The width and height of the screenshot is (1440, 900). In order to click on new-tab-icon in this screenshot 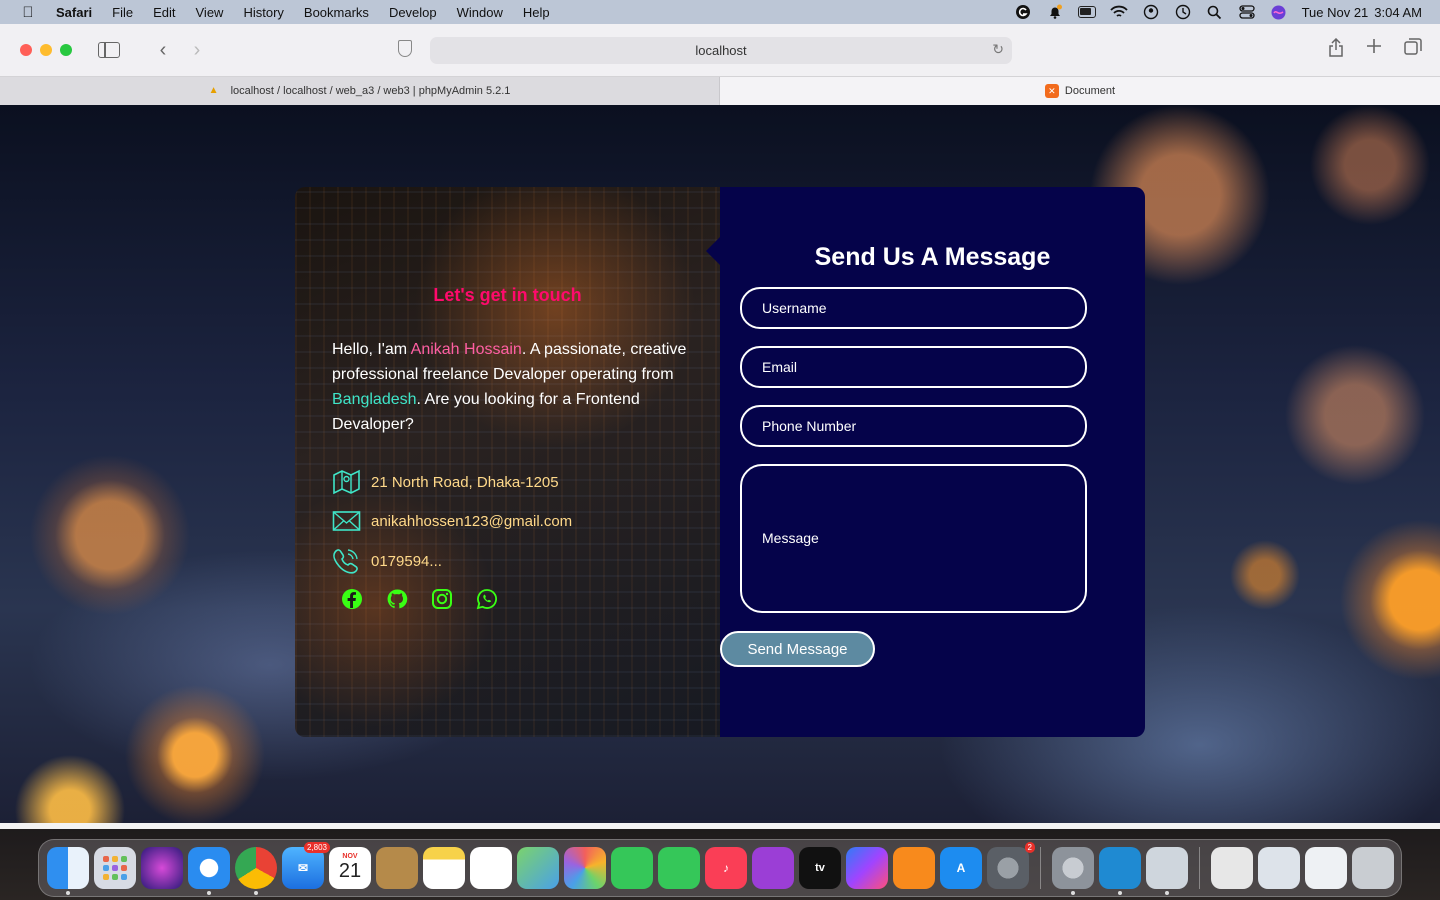, I will do `click(1374, 50)`.